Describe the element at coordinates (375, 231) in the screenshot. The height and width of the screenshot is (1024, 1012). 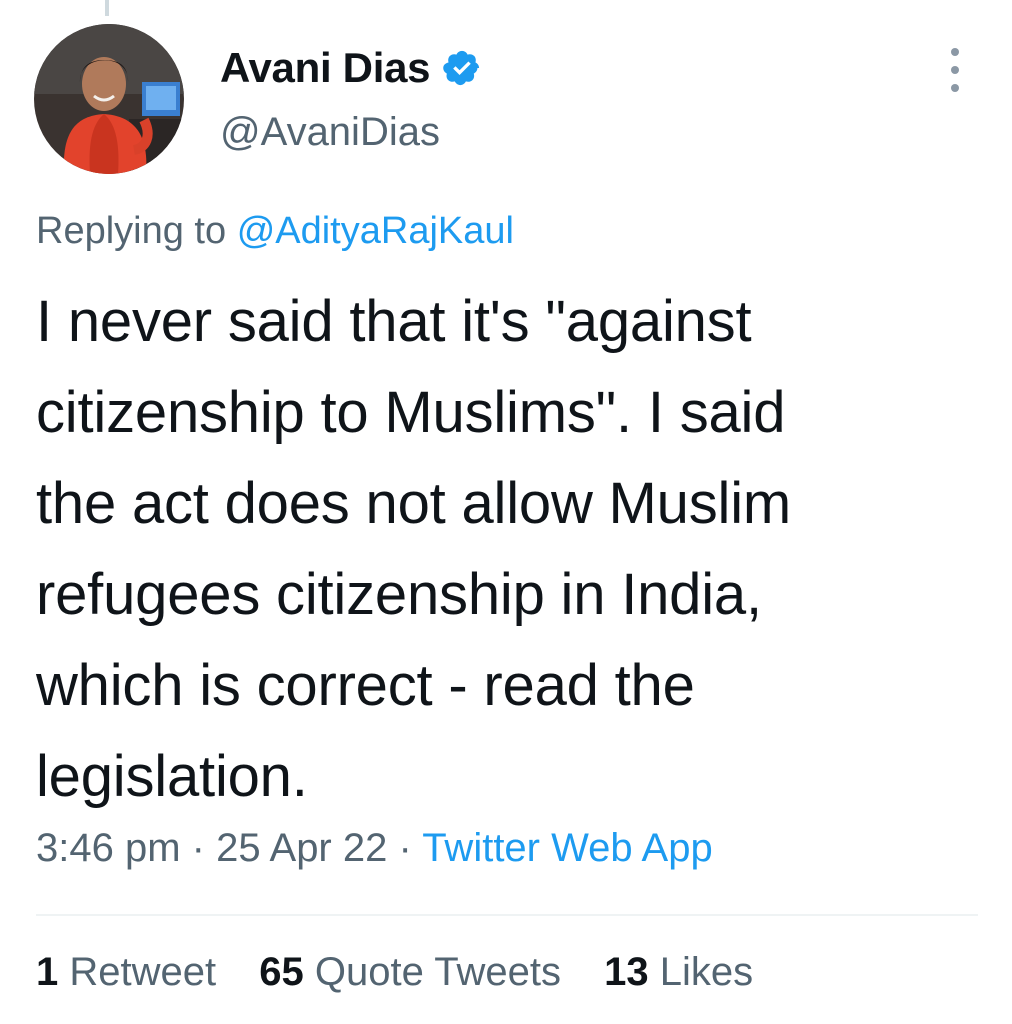
I see `reply-mention-link: @AdityaRajKaul` at that location.